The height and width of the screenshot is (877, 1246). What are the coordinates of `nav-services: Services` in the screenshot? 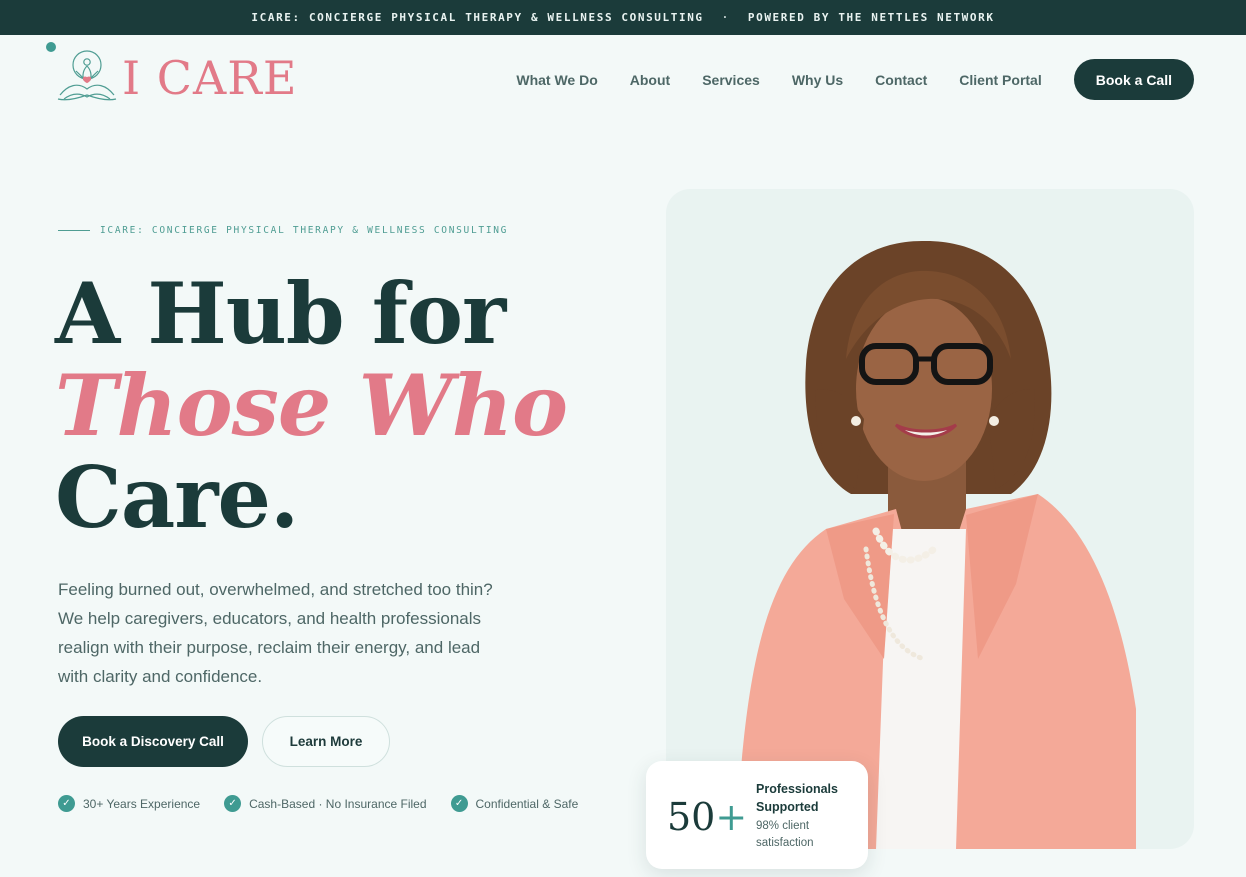 It's located at (731, 80).